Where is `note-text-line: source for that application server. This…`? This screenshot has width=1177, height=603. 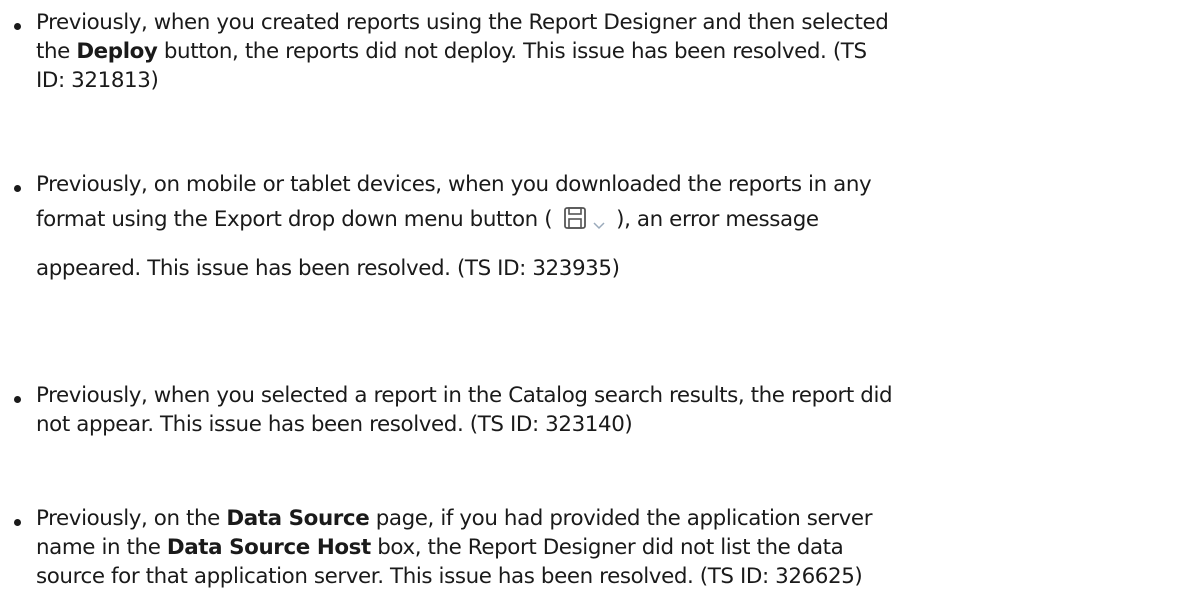
note-text-line: source for that application server. This… is located at coordinates (449, 576).